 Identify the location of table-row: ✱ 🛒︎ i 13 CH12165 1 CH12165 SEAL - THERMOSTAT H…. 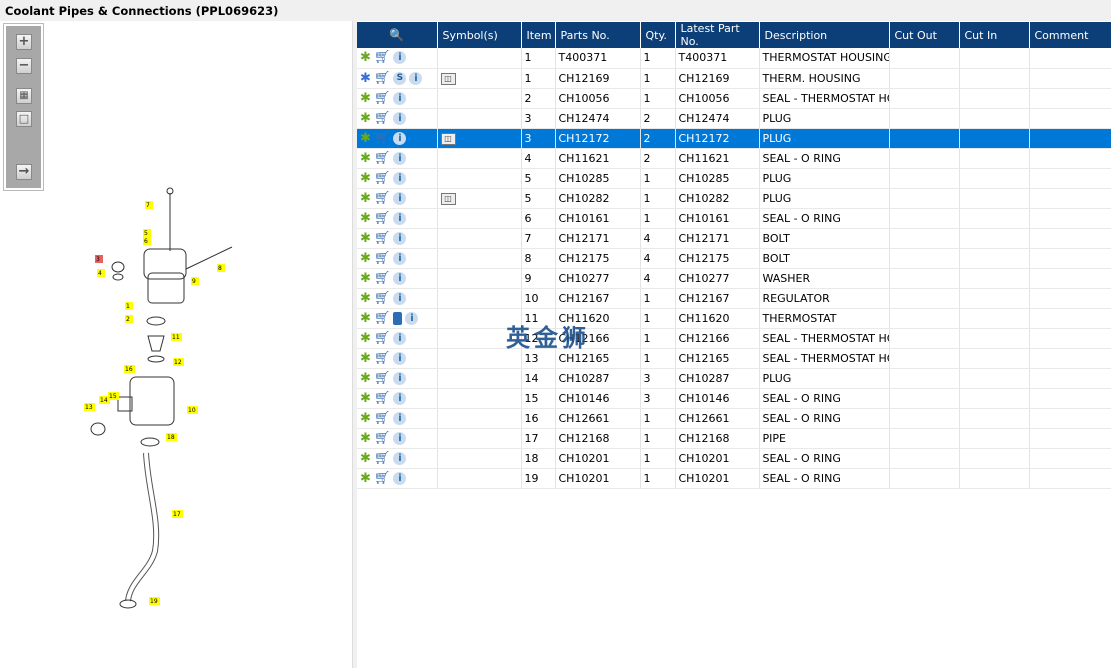
(734, 358).